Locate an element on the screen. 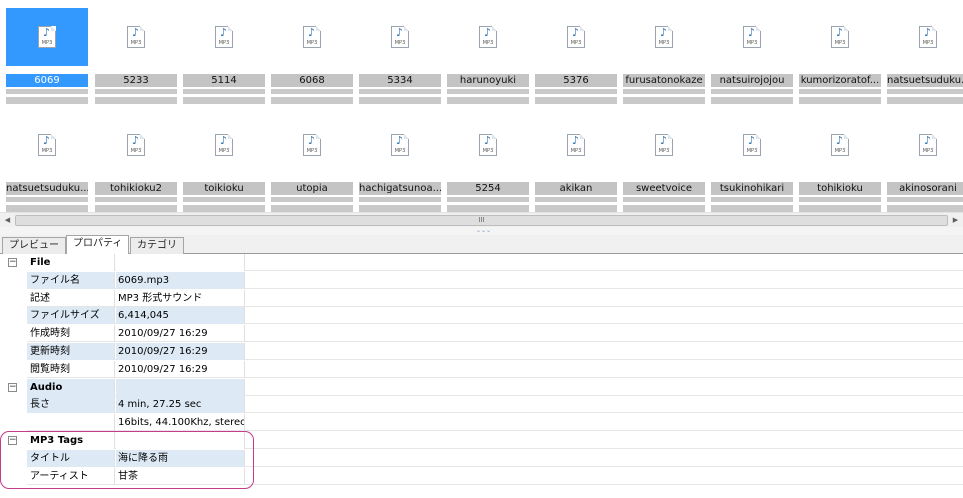 The height and width of the screenshot is (498, 963). property-group-header: − MP3 Tags is located at coordinates (481, 440).